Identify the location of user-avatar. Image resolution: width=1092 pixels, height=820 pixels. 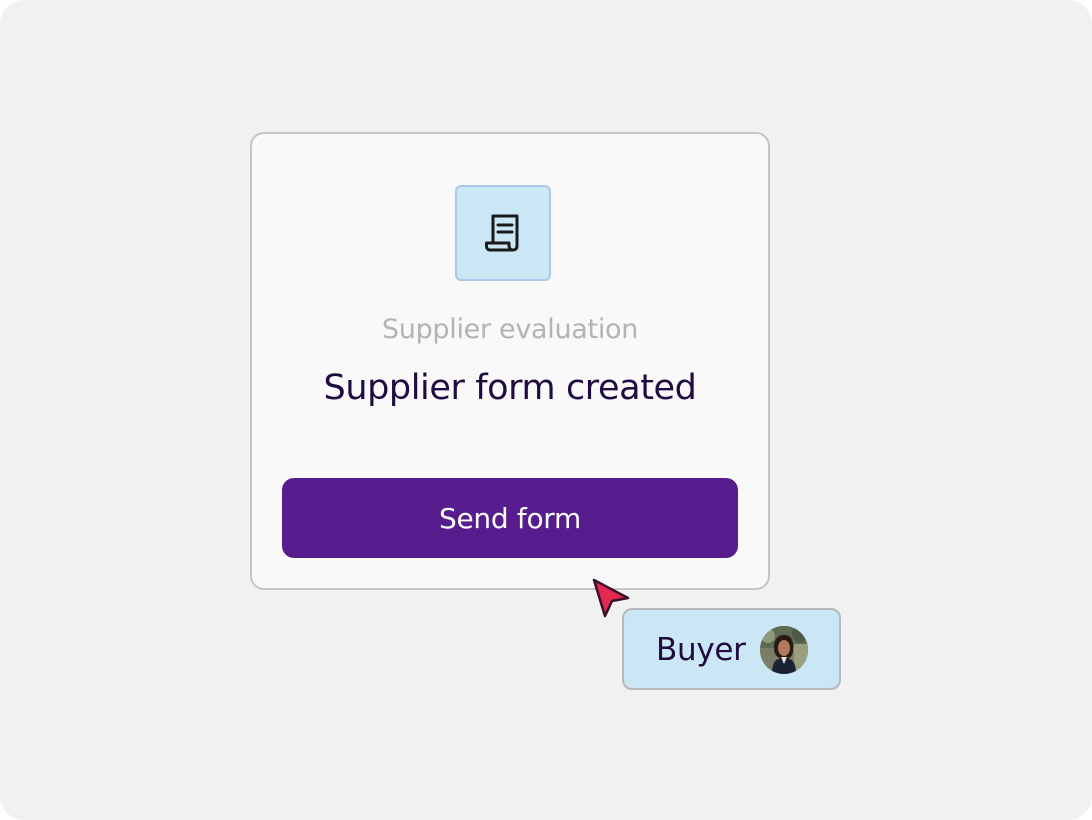
(784, 650).